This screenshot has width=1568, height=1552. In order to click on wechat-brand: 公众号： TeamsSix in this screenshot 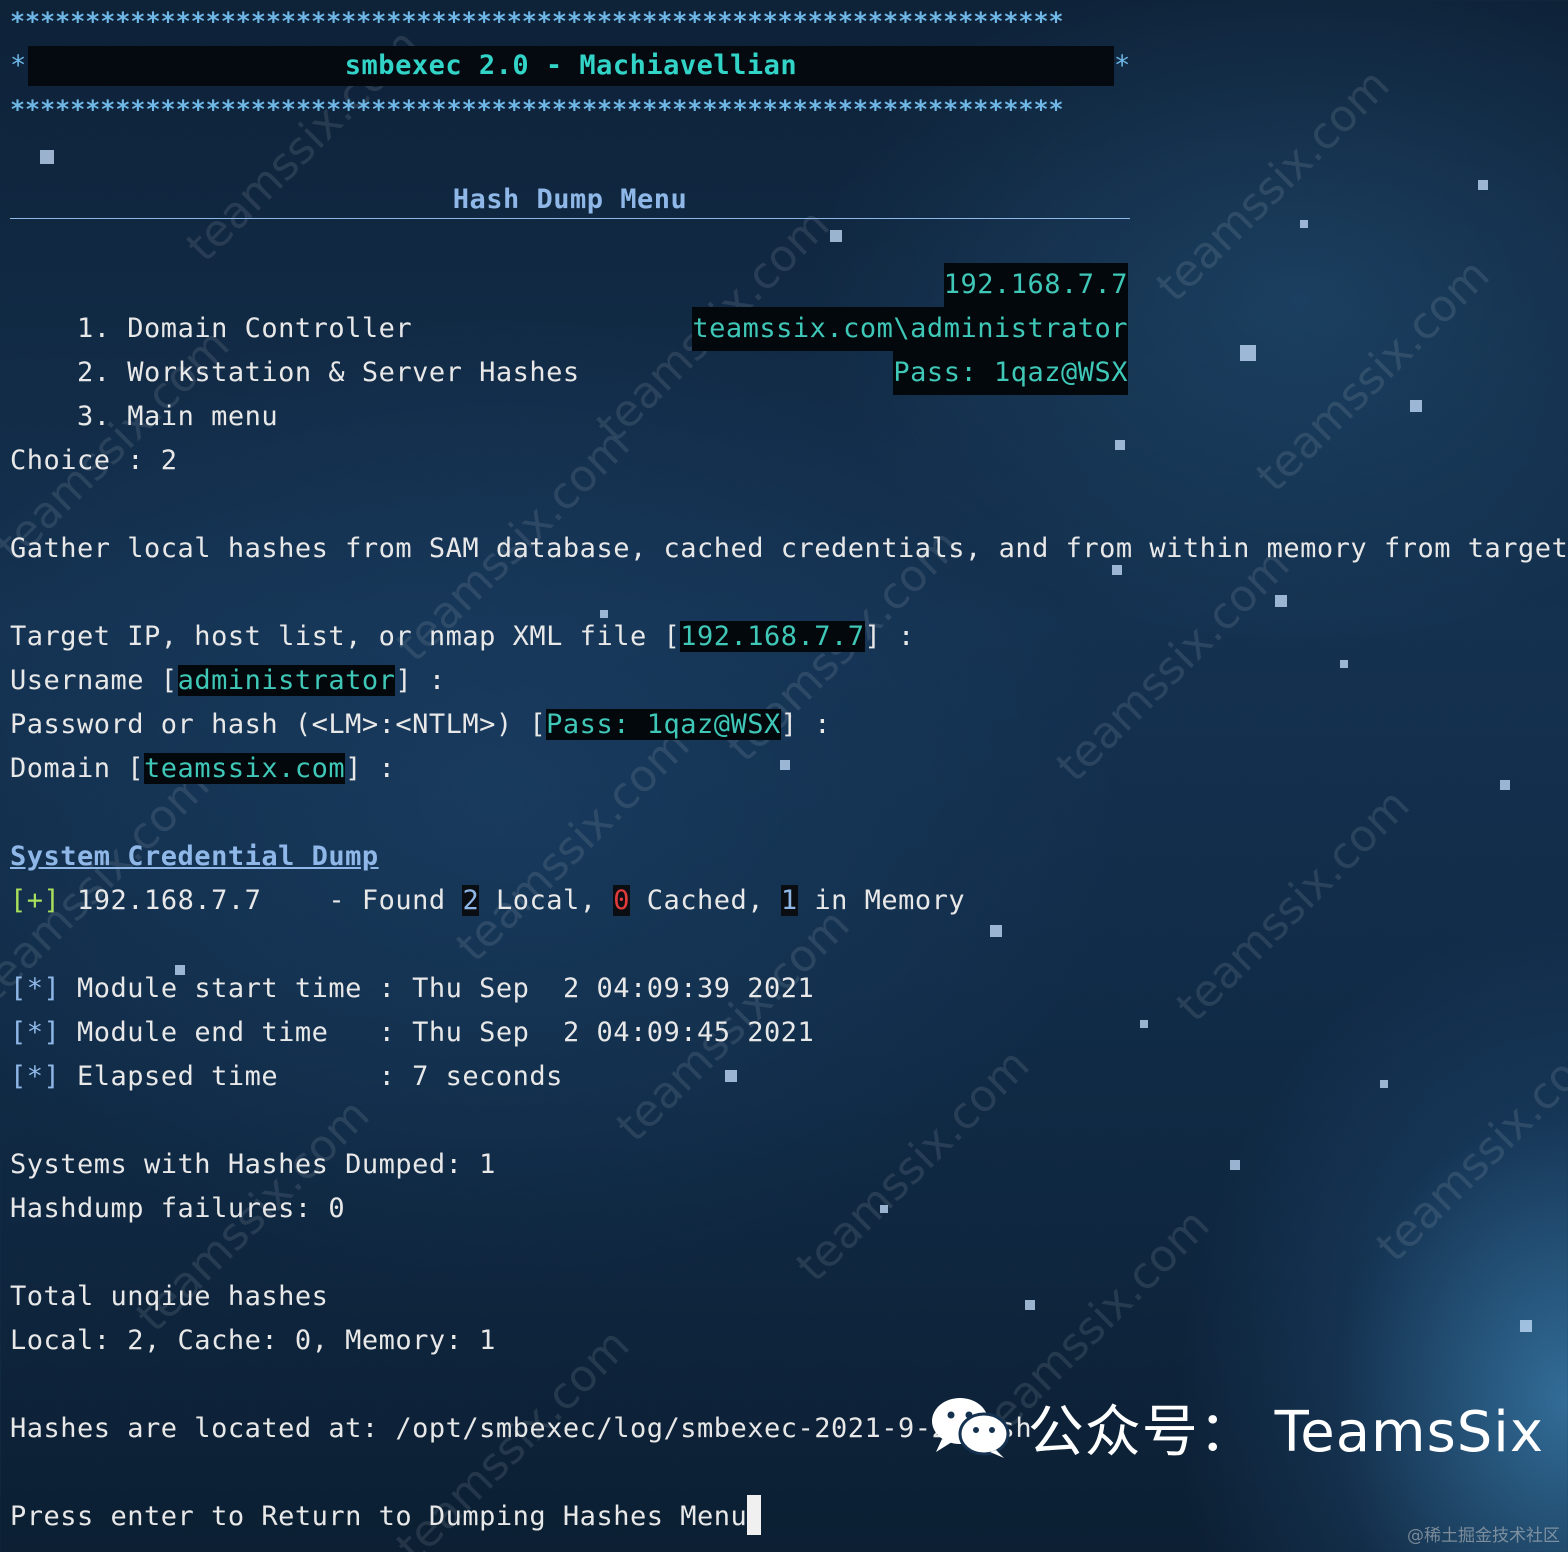, I will do `click(1236, 1428)`.